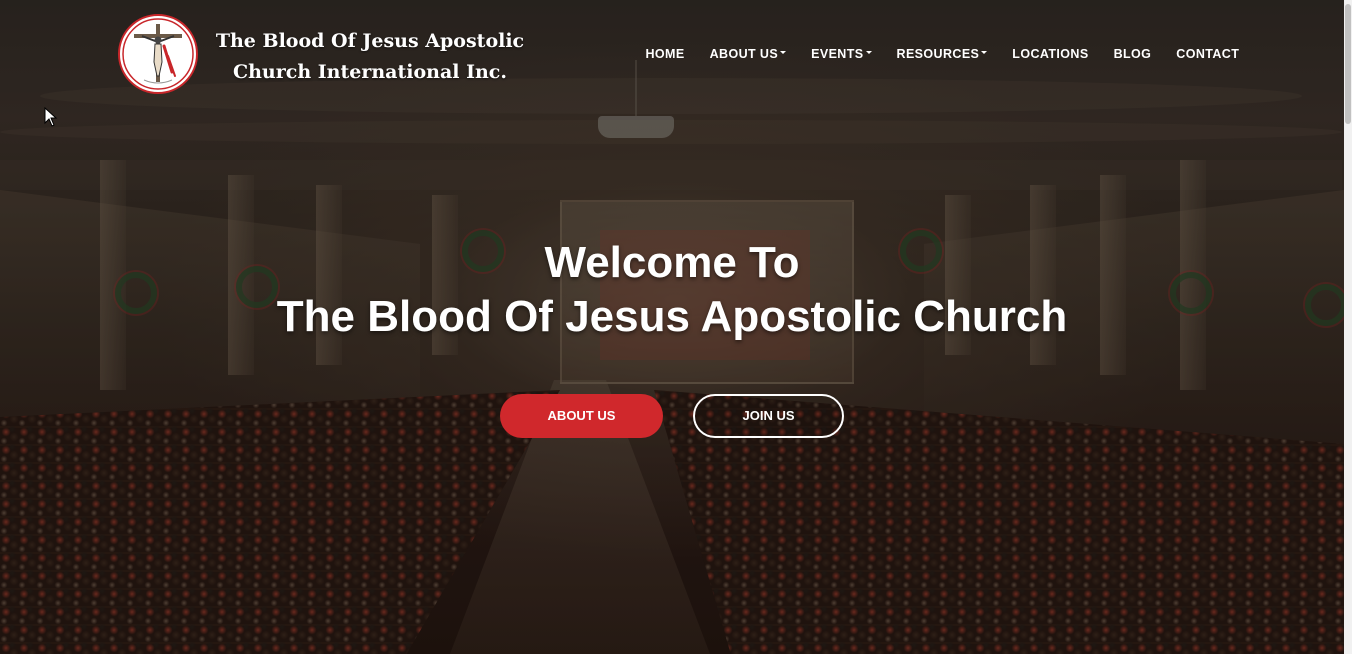  Describe the element at coordinates (768, 416) in the screenshot. I see `join-us-button: JOIN US` at that location.